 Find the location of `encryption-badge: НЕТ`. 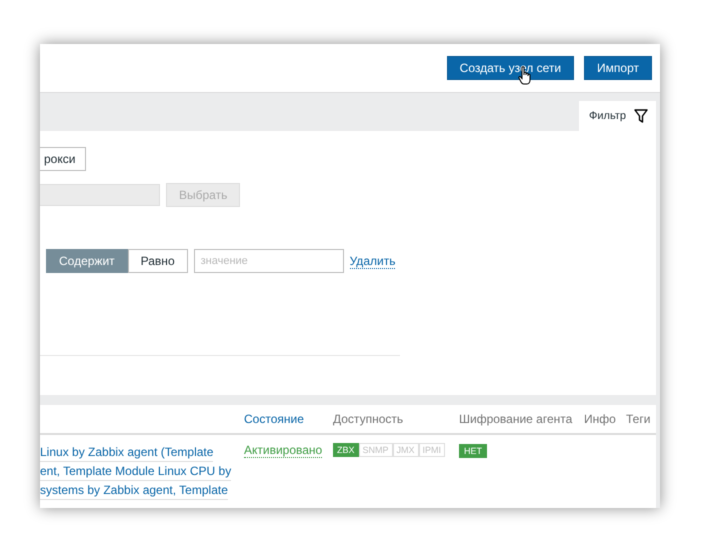

encryption-badge: НЕТ is located at coordinates (473, 451).